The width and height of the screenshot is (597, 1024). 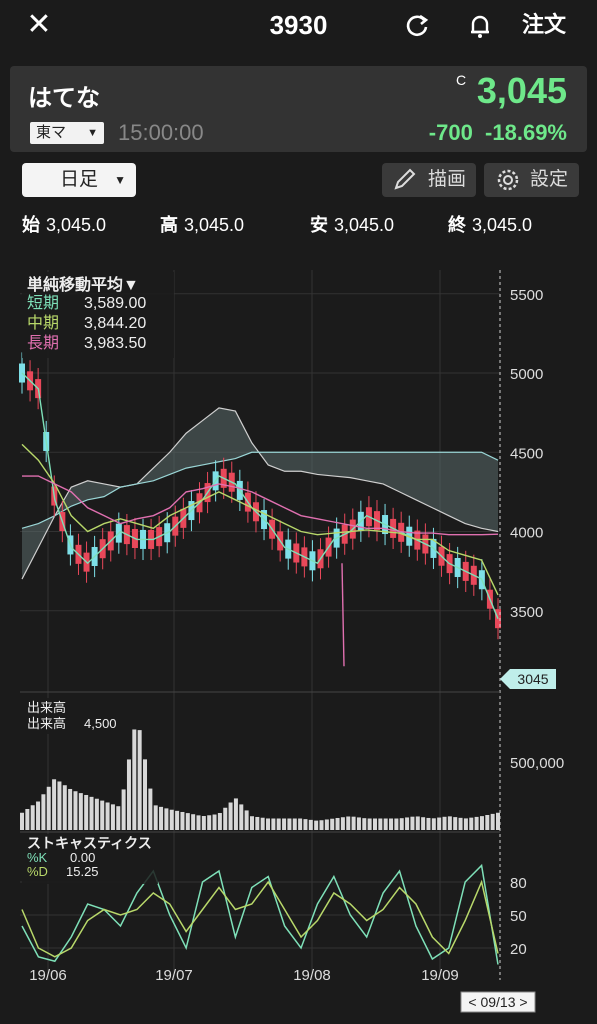 I want to click on price-change: -700 -18.69%, so click(x=498, y=133).